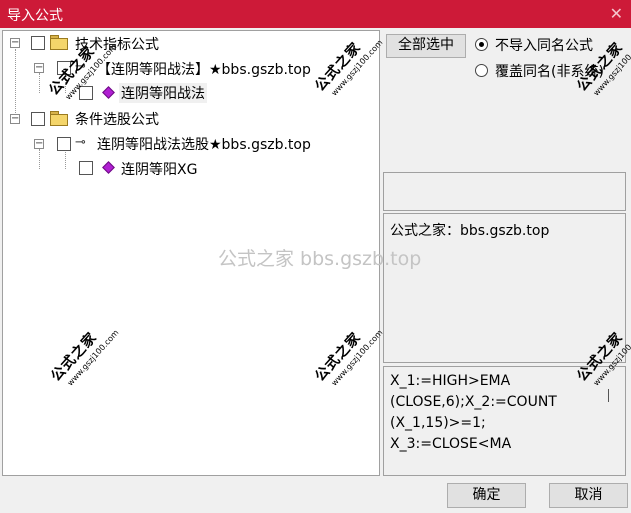  What do you see at coordinates (204, 145) in the screenshot?
I see `tree-node-label: 连阴等阳战法选股★bbs.gszb.top` at bounding box center [204, 145].